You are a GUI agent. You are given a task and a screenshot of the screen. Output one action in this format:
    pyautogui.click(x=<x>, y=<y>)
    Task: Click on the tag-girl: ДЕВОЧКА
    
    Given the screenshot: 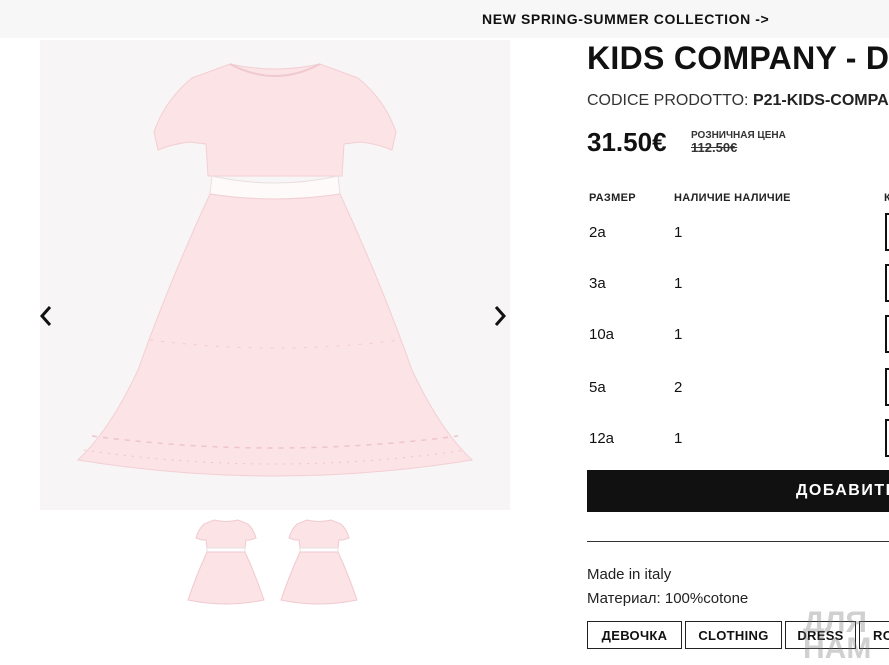 What is the action you would take?
    pyautogui.click(x=634, y=635)
    